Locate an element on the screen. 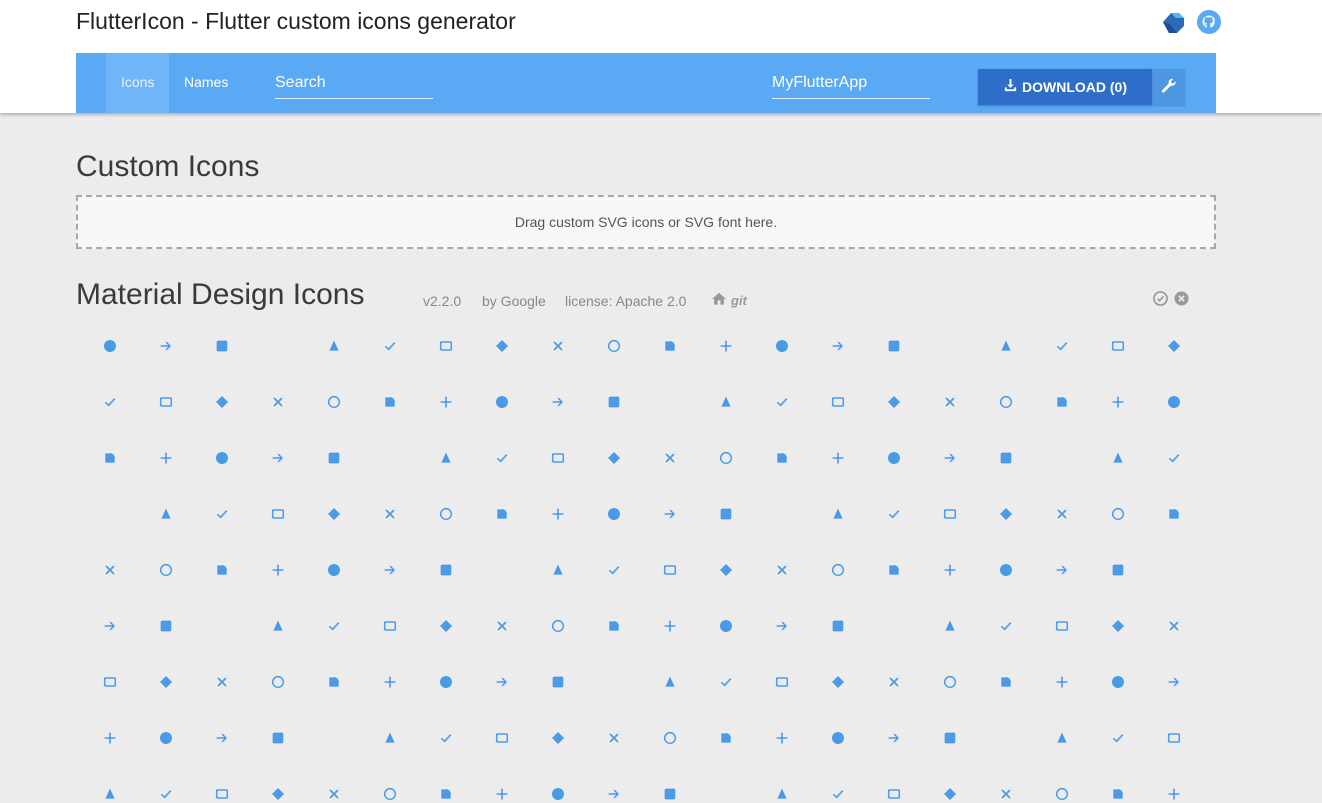 The width and height of the screenshot is (1322, 803). alarm-on-icon is located at coordinates (1174, 402).